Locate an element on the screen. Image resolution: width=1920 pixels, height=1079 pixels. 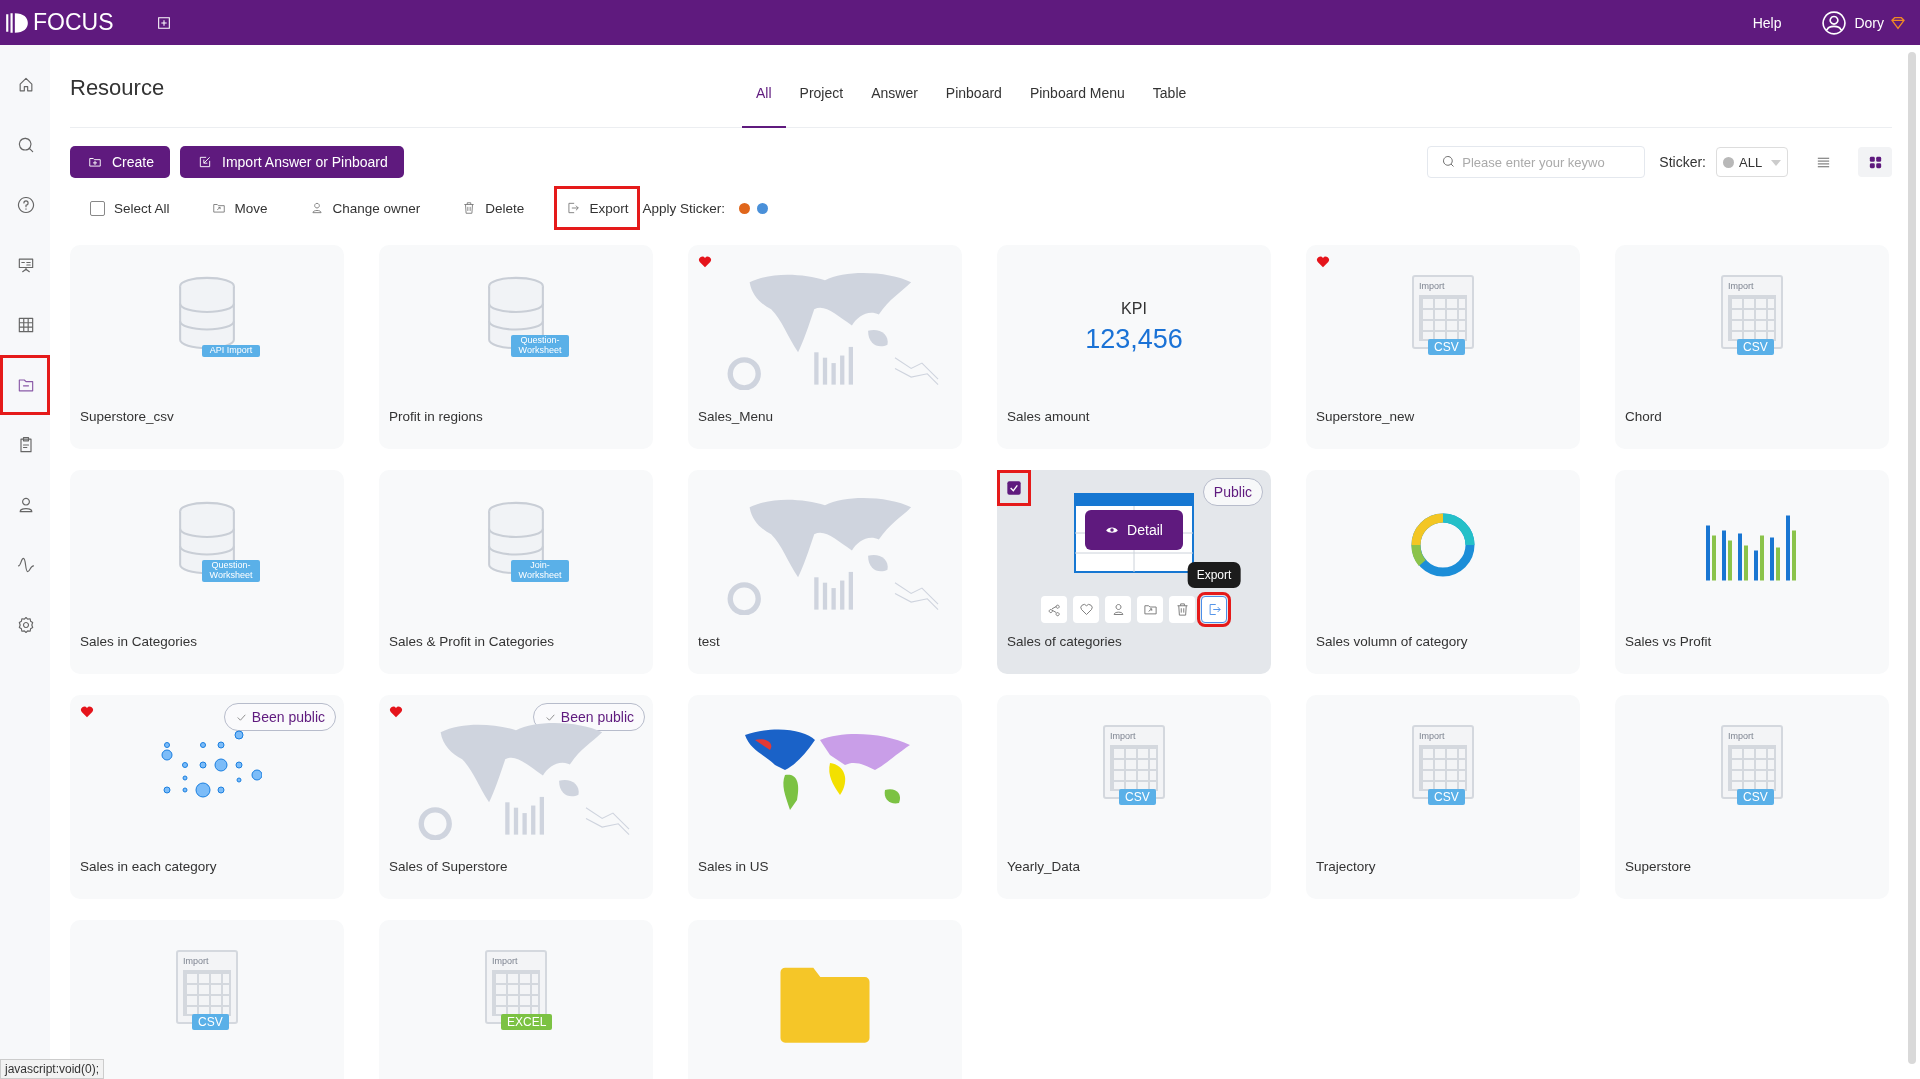
pulse-icon is located at coordinates (26, 565).